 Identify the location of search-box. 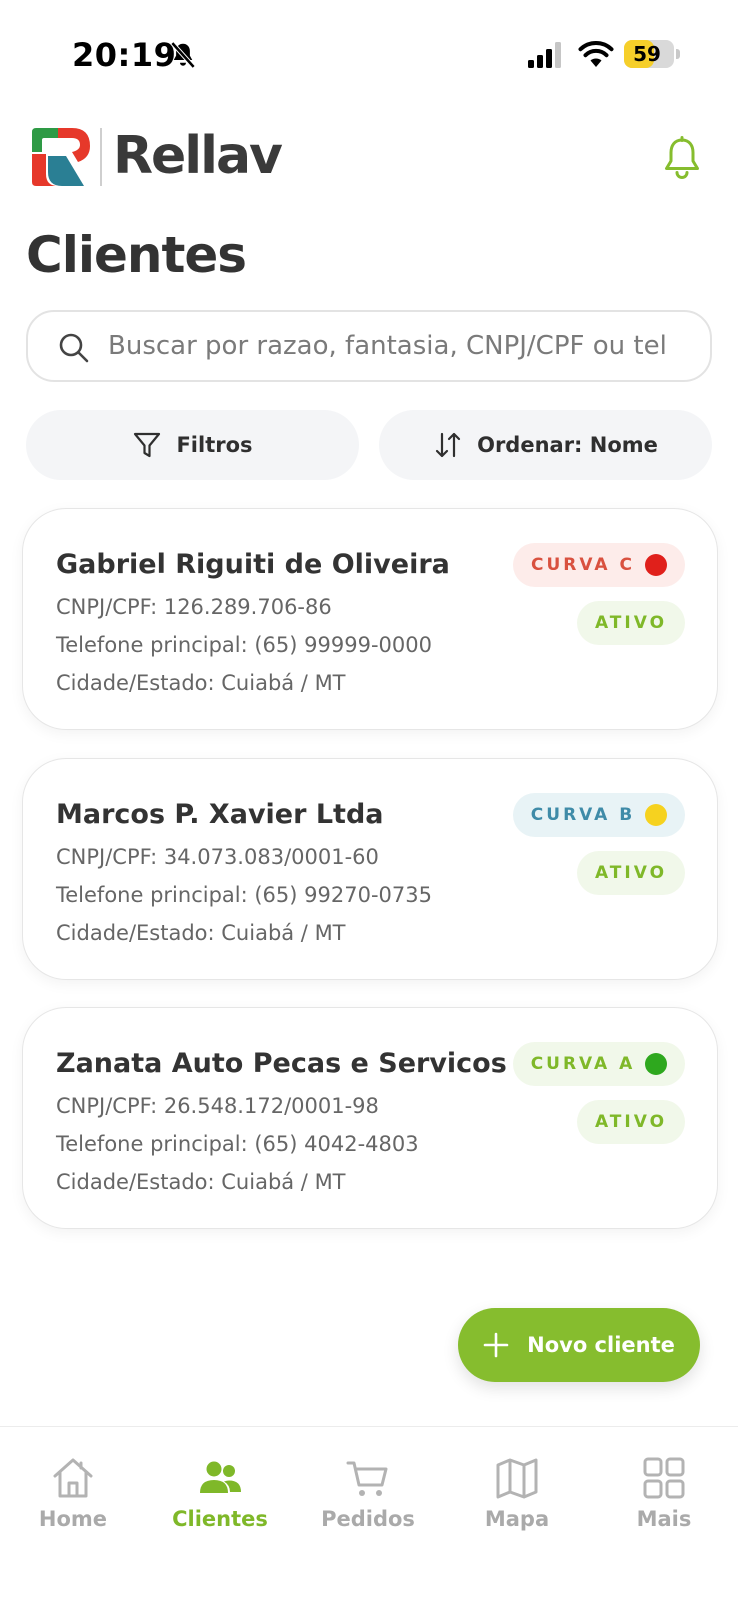
(369, 346).